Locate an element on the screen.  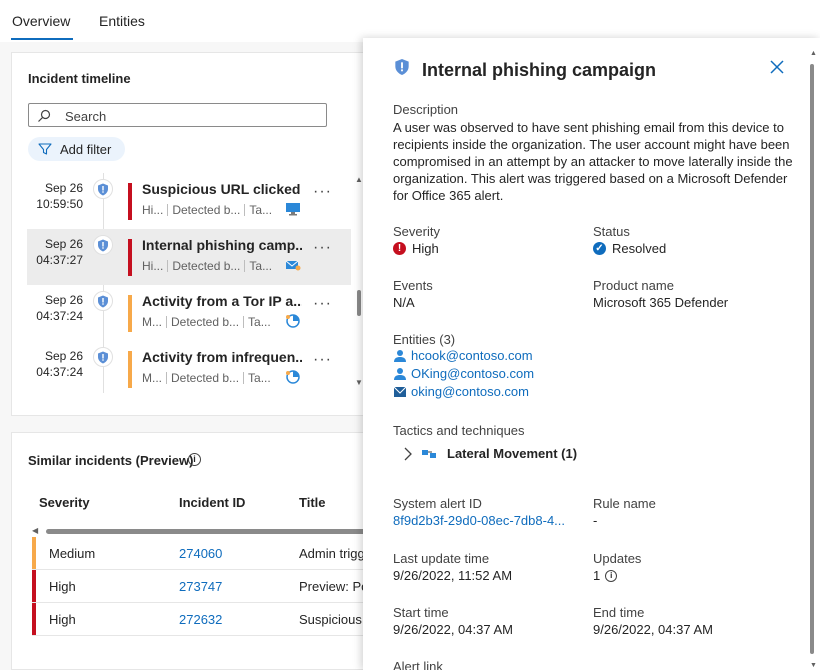
horizontal-scrollbar-thumb is located at coordinates (209, 531).